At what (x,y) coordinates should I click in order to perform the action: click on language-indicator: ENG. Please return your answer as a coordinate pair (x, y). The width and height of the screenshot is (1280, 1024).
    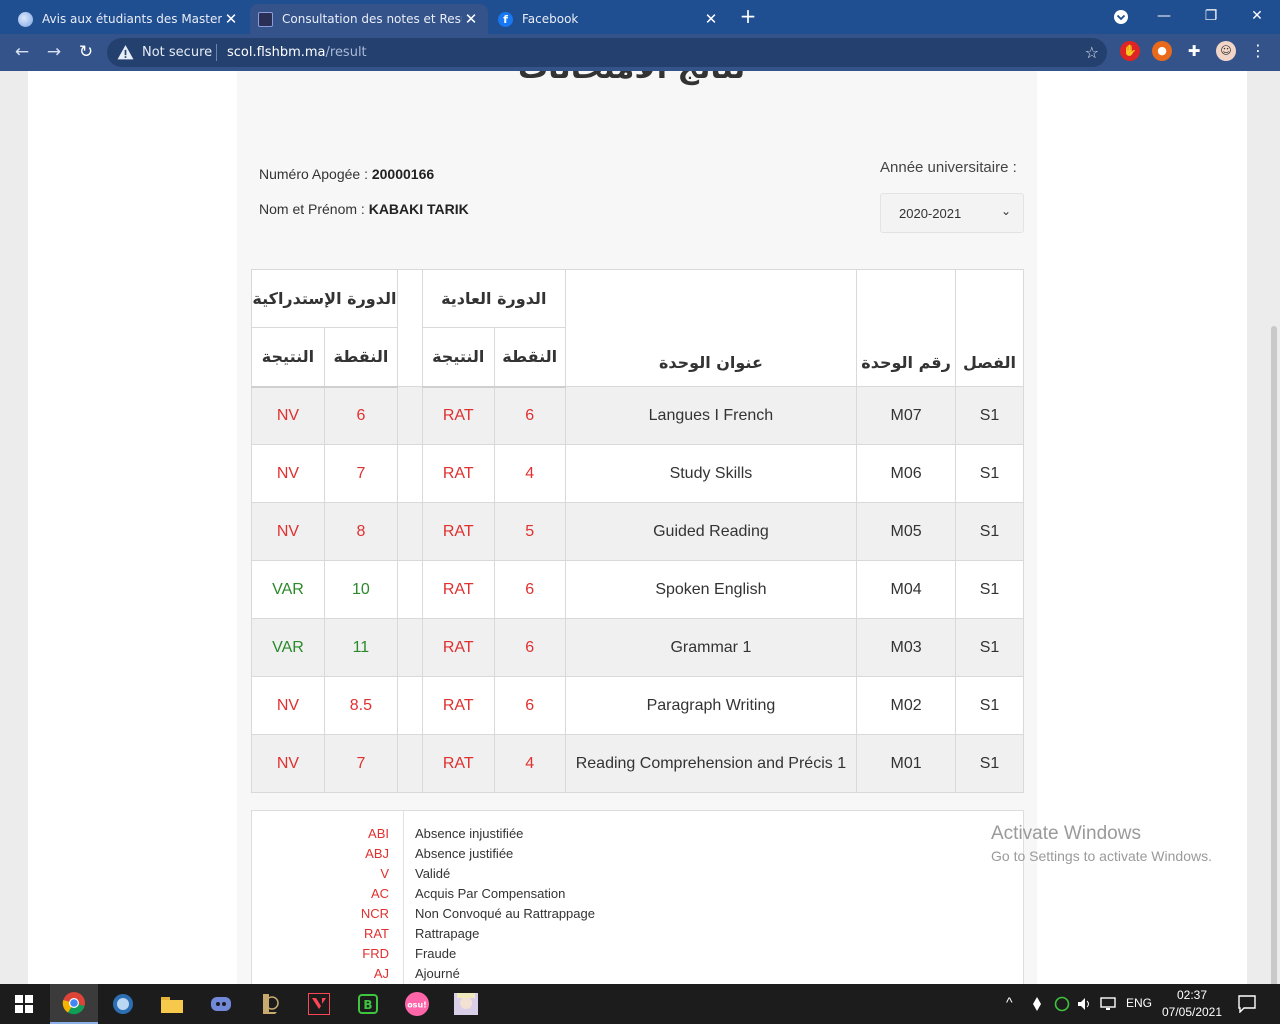
    Looking at the image, I should click on (1139, 1003).